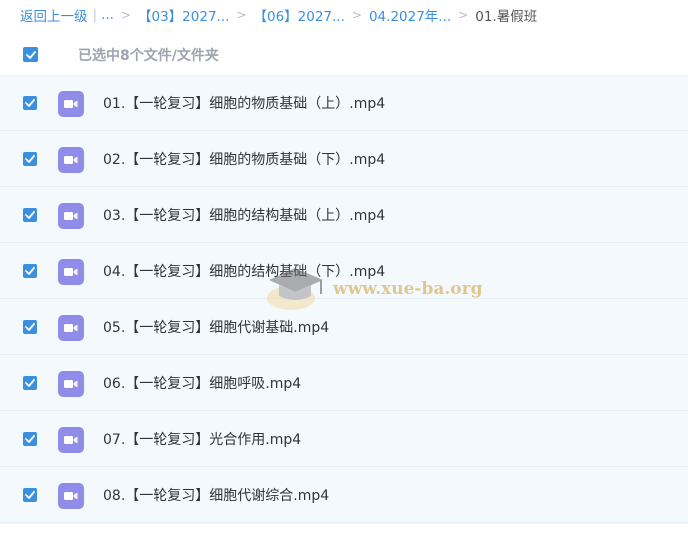 The image size is (688, 545). Describe the element at coordinates (54, 15) in the screenshot. I see `back-link: 返回上一级` at that location.